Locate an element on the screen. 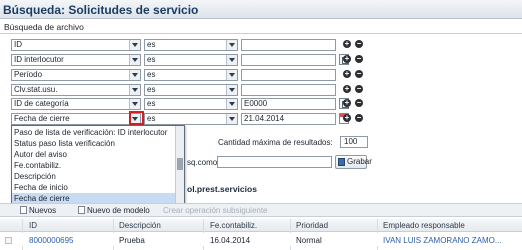 This screenshot has width=522, height=250. column-header-posting-date: Fe.contabiliz. is located at coordinates (233, 225).